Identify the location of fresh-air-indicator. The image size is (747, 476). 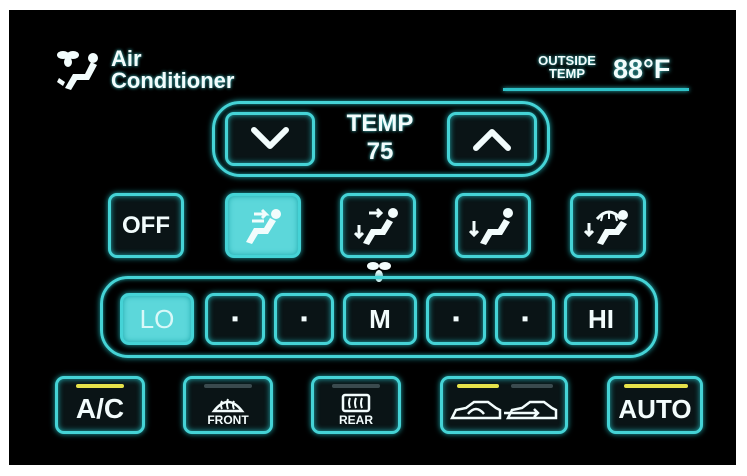
(532, 386).